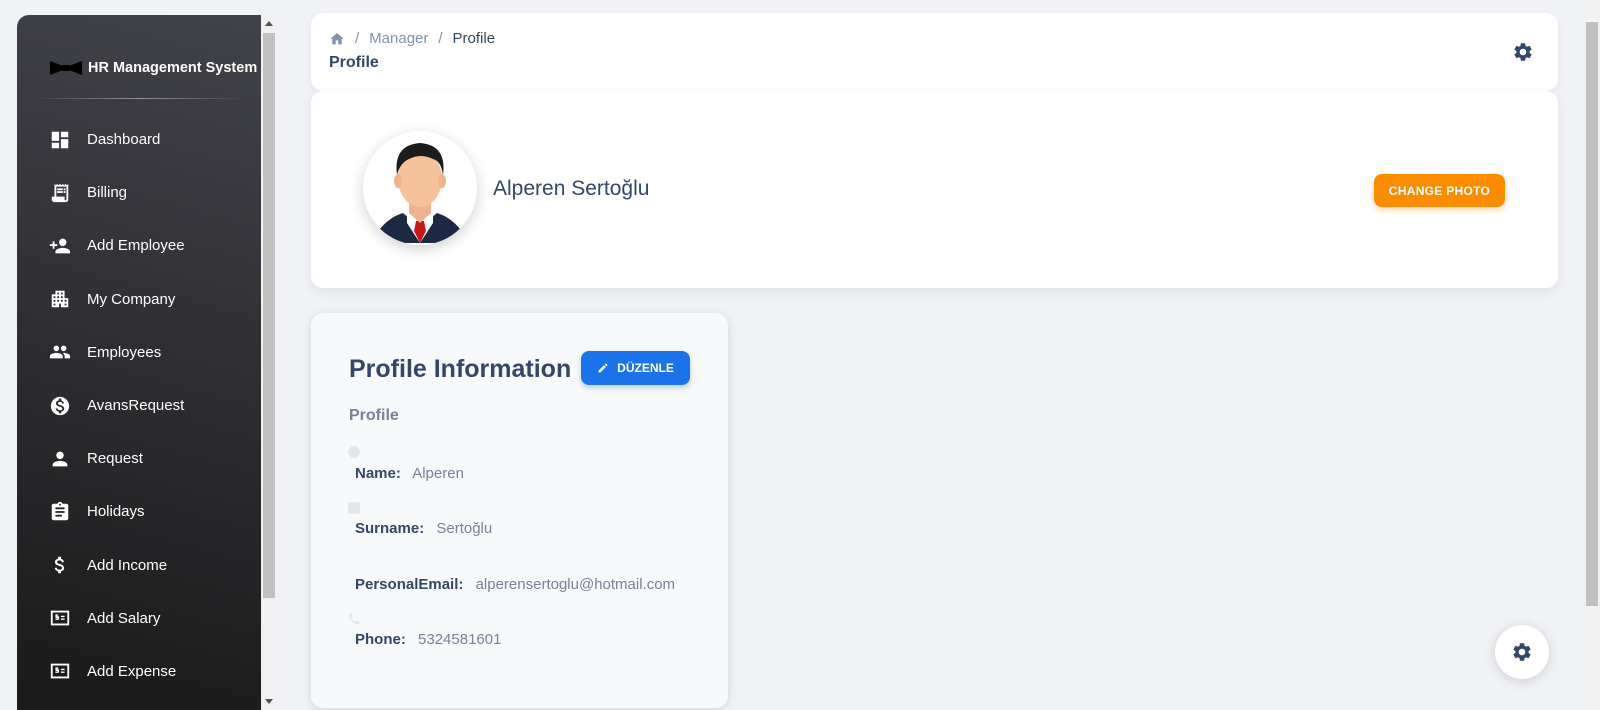 Image resolution: width=1600 pixels, height=710 pixels. Describe the element at coordinates (60, 299) in the screenshot. I see `building-icon` at that location.